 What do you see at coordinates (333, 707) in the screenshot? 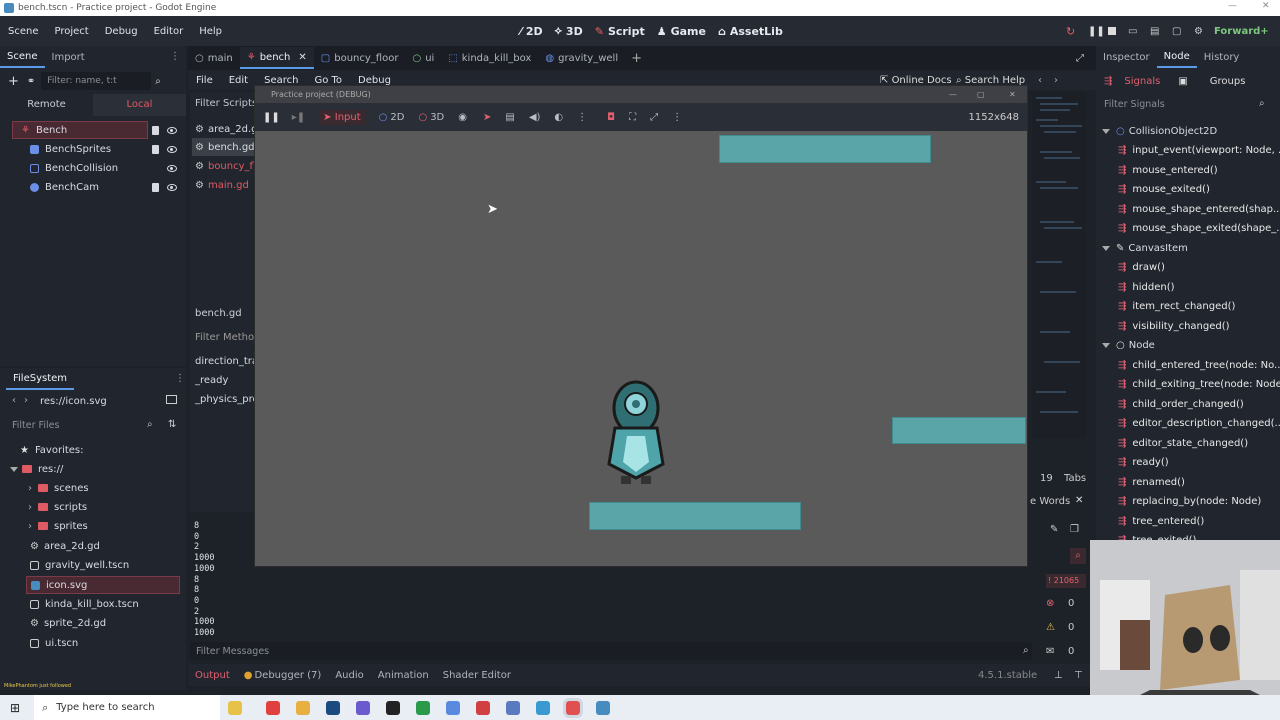
I see `steam-icon` at bounding box center [333, 707].